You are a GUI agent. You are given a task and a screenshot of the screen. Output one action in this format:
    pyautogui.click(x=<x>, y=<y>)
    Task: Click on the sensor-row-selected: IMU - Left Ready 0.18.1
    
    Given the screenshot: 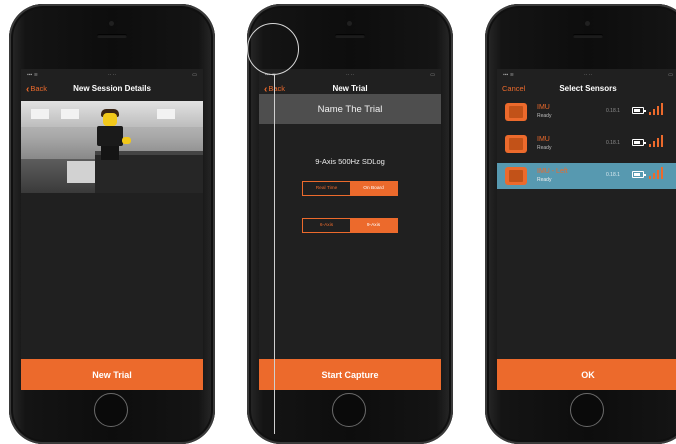 What is the action you would take?
    pyautogui.click(x=586, y=176)
    